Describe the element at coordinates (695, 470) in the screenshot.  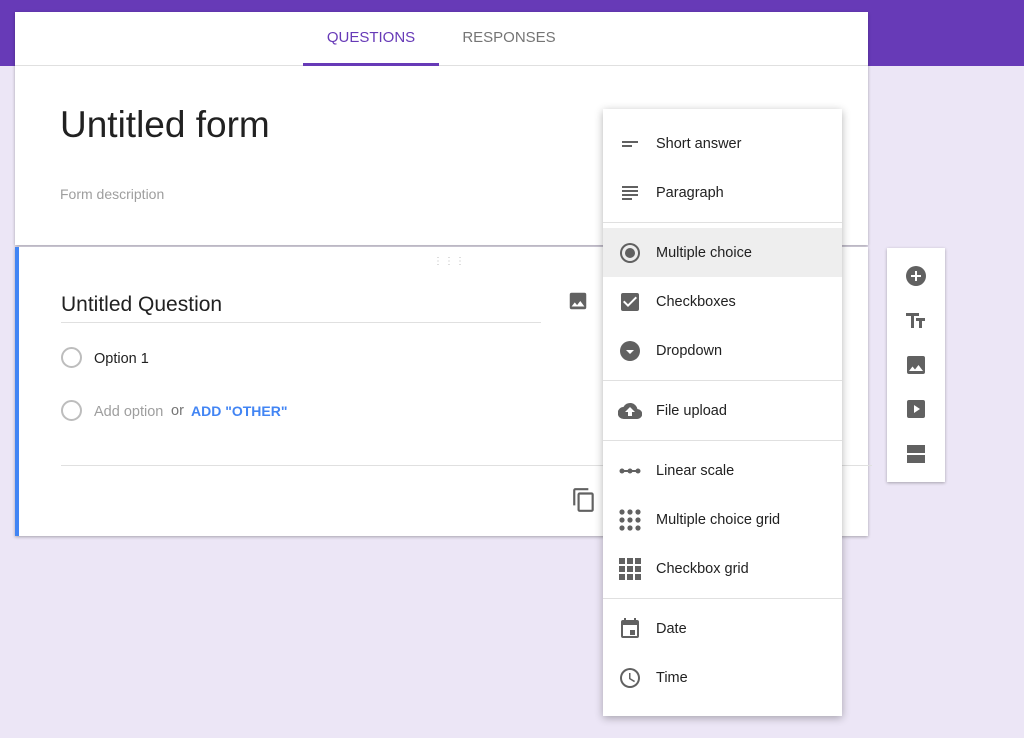
I see `menu-item-label: Linear scale` at that location.